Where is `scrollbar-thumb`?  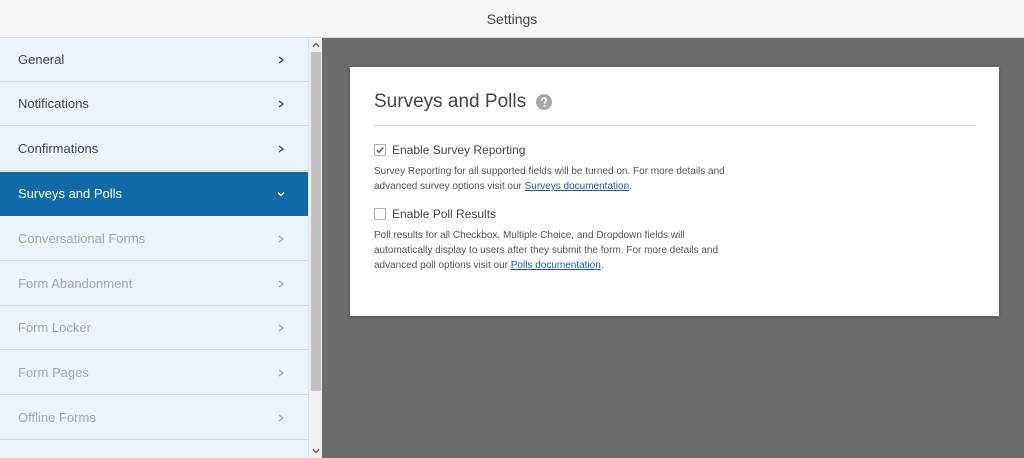 scrollbar-thumb is located at coordinates (316, 221).